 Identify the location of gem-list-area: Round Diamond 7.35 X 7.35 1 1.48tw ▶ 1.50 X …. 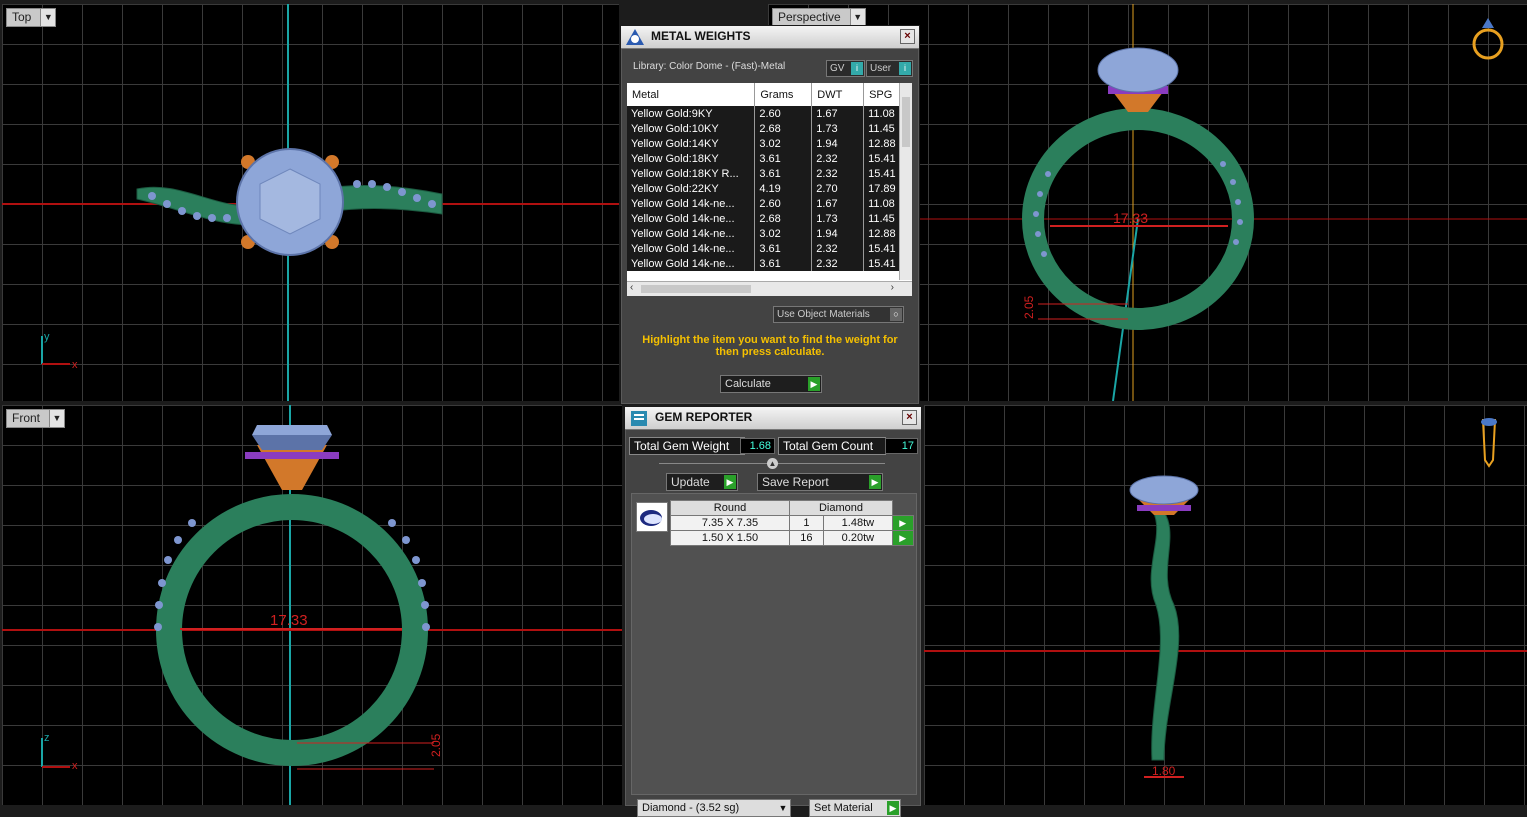
(774, 644).